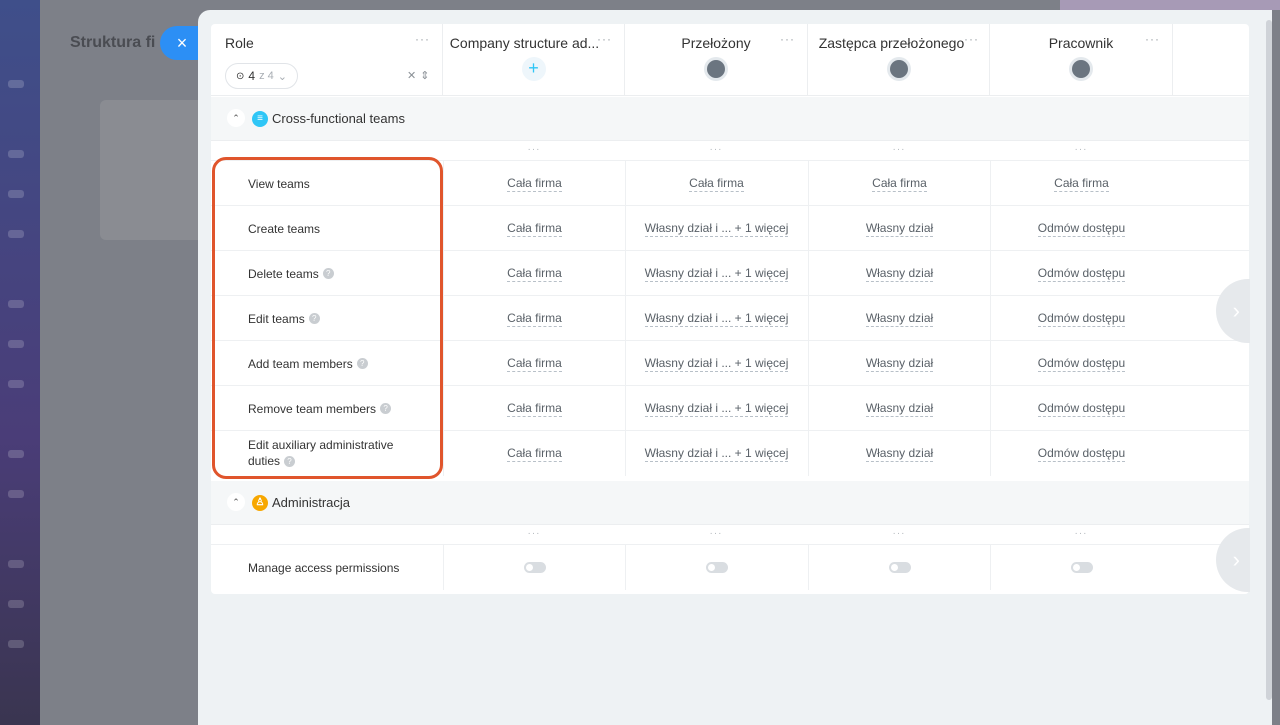 Image resolution: width=1280 pixels, height=725 pixels. Describe the element at coordinates (266, 76) in the screenshot. I see `role-counter-total: z 4` at that location.